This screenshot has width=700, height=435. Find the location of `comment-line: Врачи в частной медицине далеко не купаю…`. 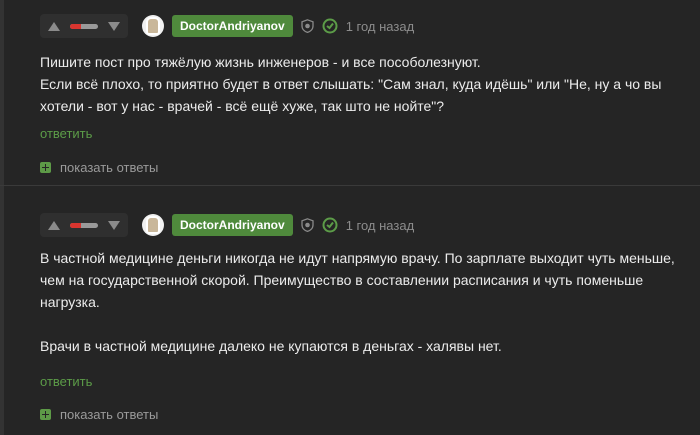

comment-line: Врачи в частной медицине далеко не купаю… is located at coordinates (271, 346).